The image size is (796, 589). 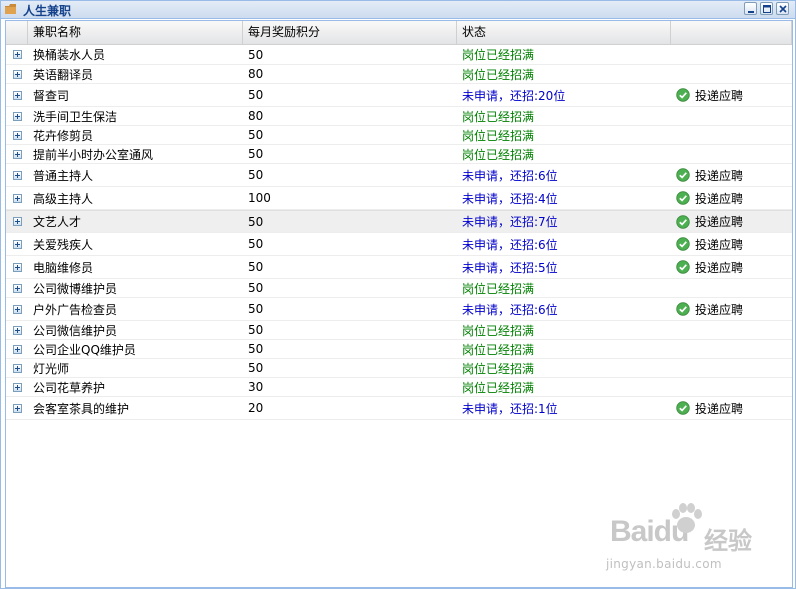 I want to click on table-row: 英语翻译员 80 岗位已经招满, so click(x=399, y=74).